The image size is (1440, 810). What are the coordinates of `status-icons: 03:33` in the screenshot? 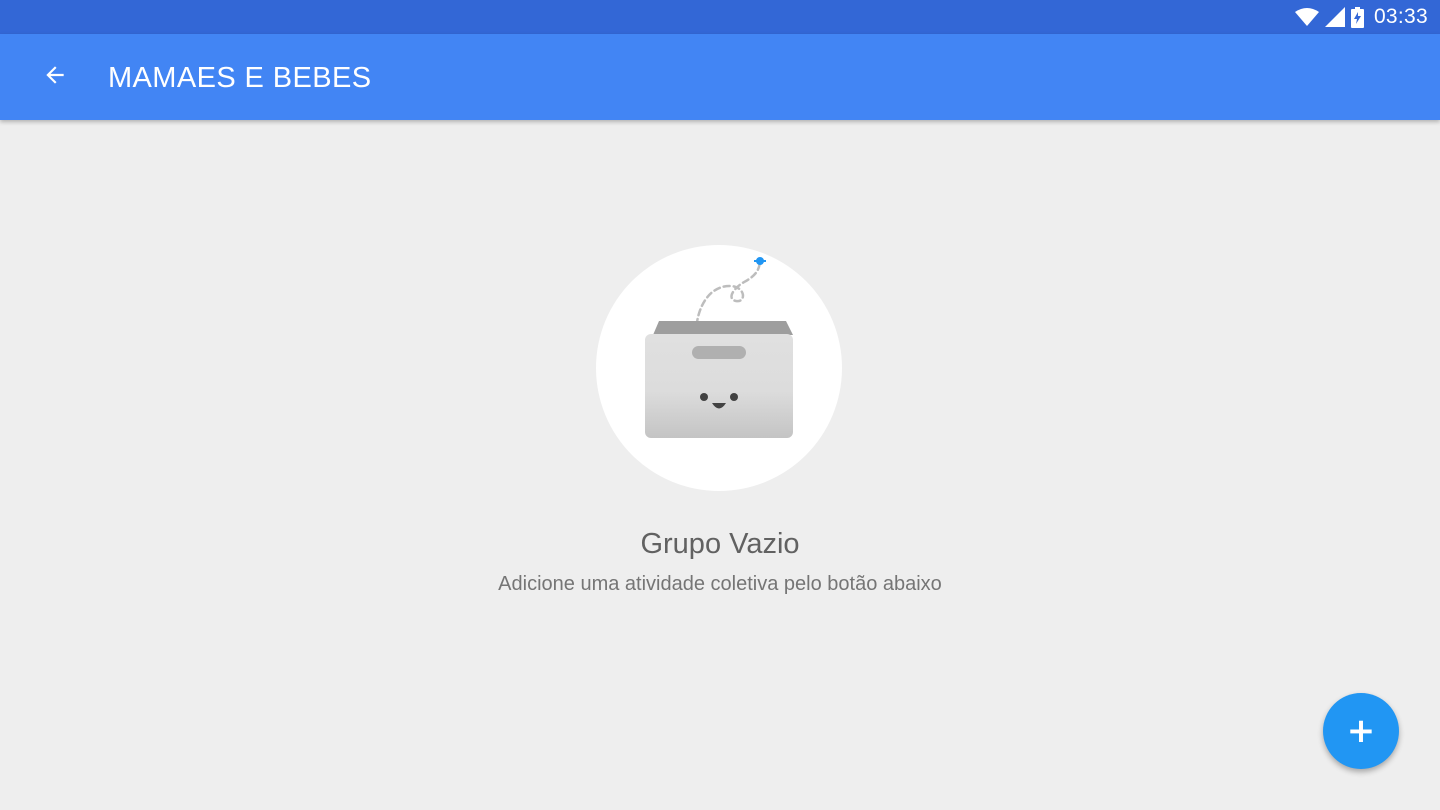 It's located at (1361, 17).